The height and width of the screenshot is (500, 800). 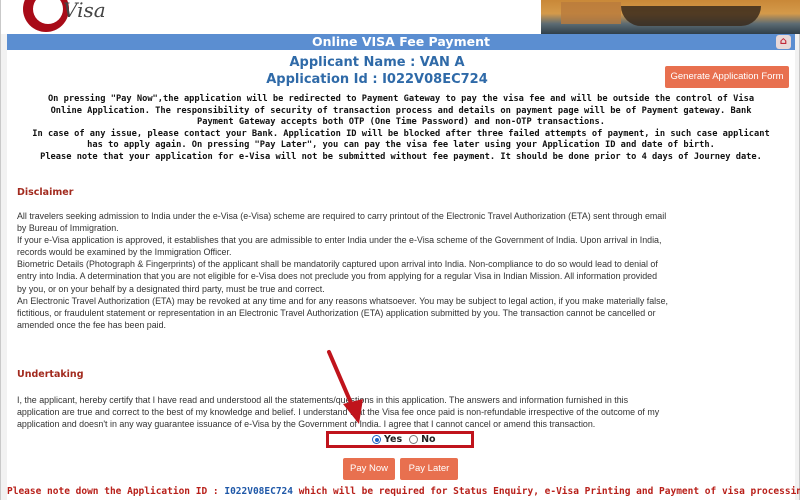 What do you see at coordinates (691, 16) in the screenshot?
I see `banner-boat-image` at bounding box center [691, 16].